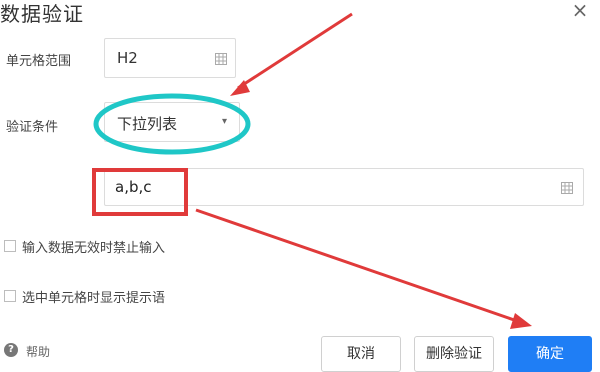 The image size is (600, 372). I want to click on range-value: H2, so click(127, 58).